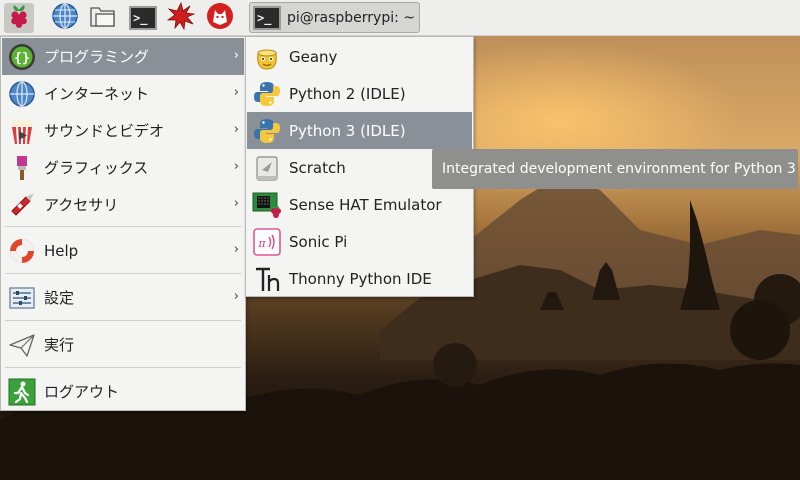  What do you see at coordinates (22, 131) in the screenshot?
I see `popcorn-icon` at bounding box center [22, 131].